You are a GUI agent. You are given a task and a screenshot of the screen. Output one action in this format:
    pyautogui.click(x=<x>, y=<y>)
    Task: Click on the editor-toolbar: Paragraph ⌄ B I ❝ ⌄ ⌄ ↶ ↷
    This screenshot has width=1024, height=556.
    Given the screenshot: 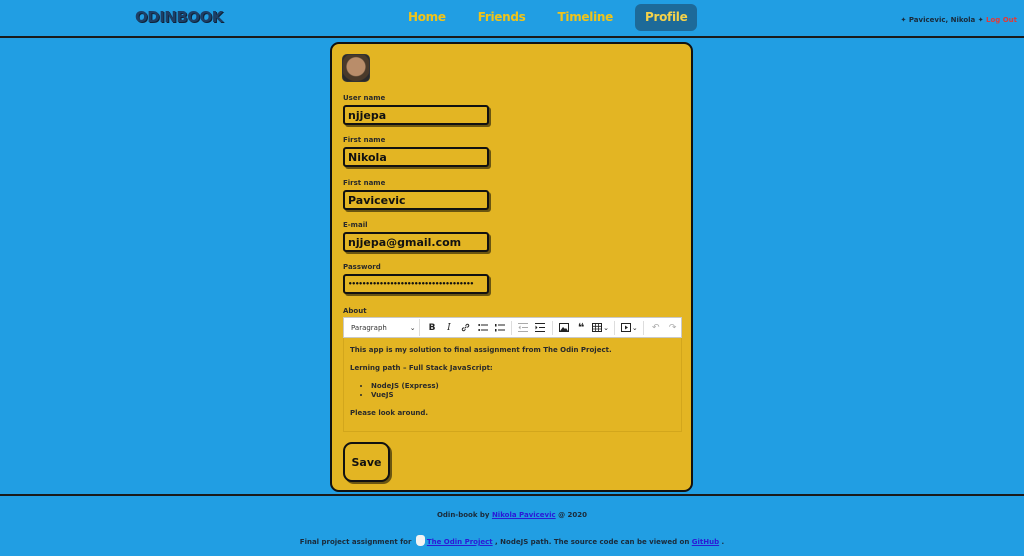 What is the action you would take?
    pyautogui.click(x=512, y=327)
    